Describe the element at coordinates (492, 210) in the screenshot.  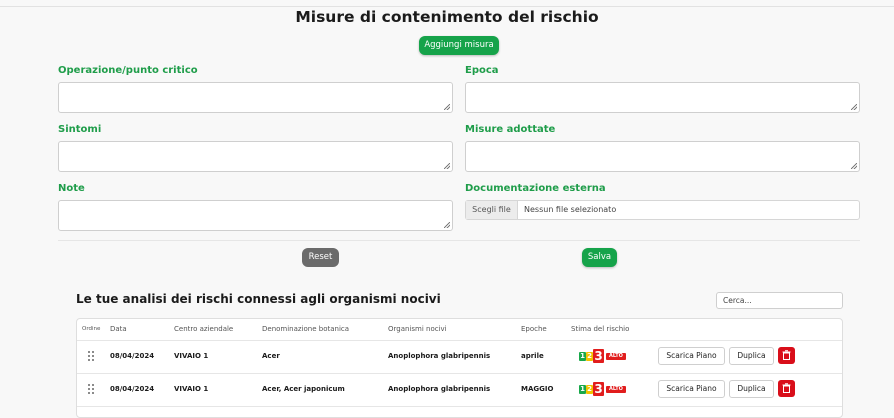
I see `choose-file-button: Scegli file` at that location.